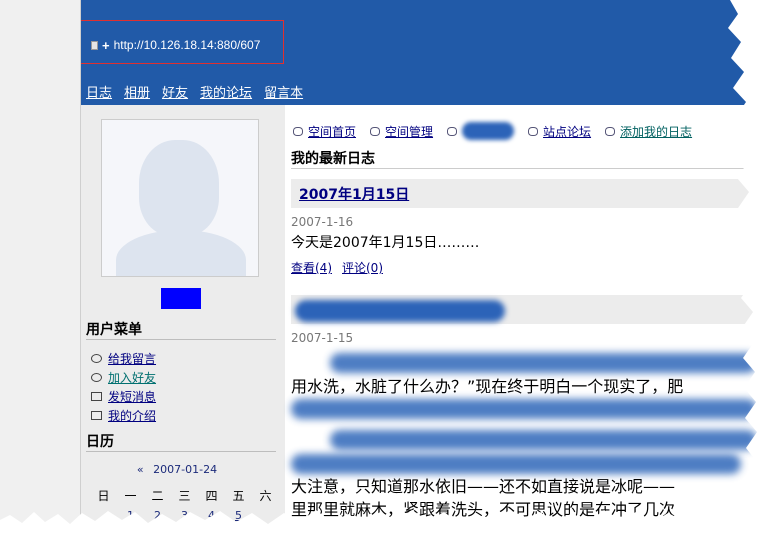  I want to click on space-url: + http://10.126.18.14:880/607, so click(175, 45).